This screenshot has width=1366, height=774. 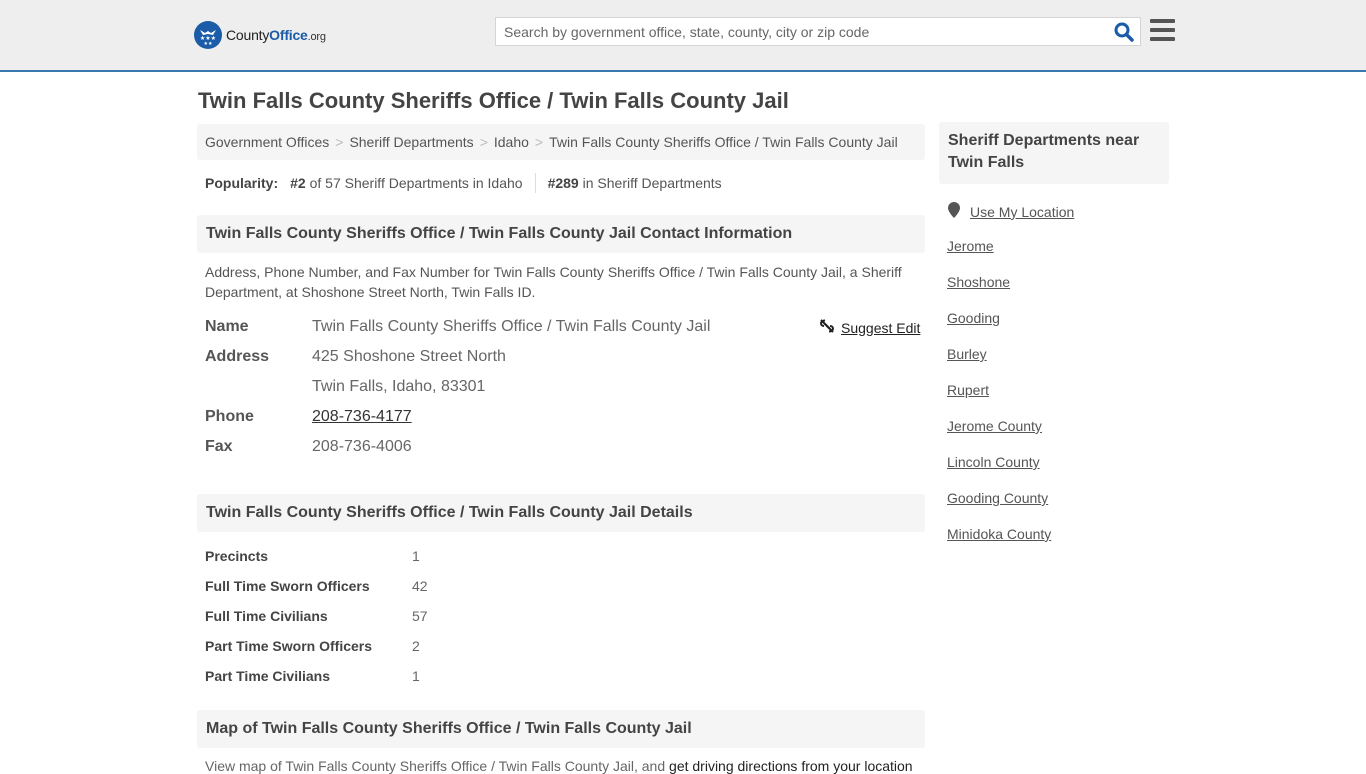 I want to click on logo-text: CountyOffice.org, so click(x=276, y=35).